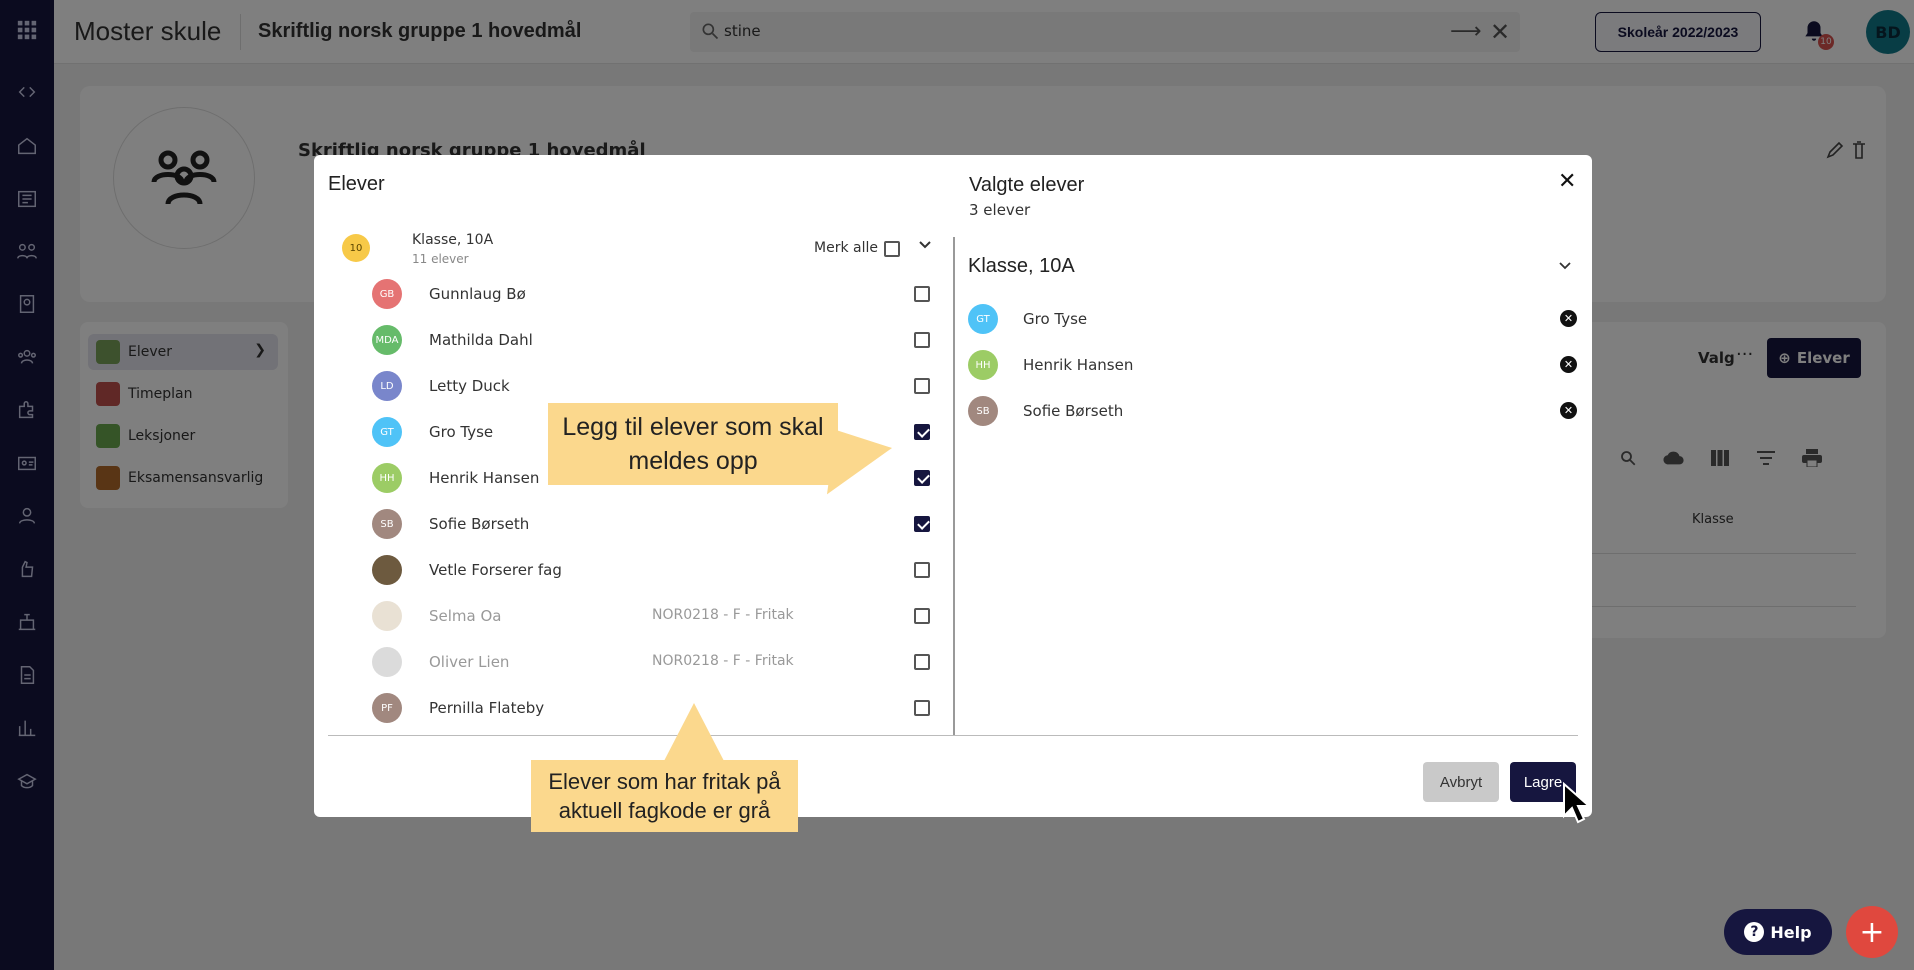 This screenshot has width=1914, height=970. What do you see at coordinates (892, 249) in the screenshot?
I see `select-all-checkbox` at bounding box center [892, 249].